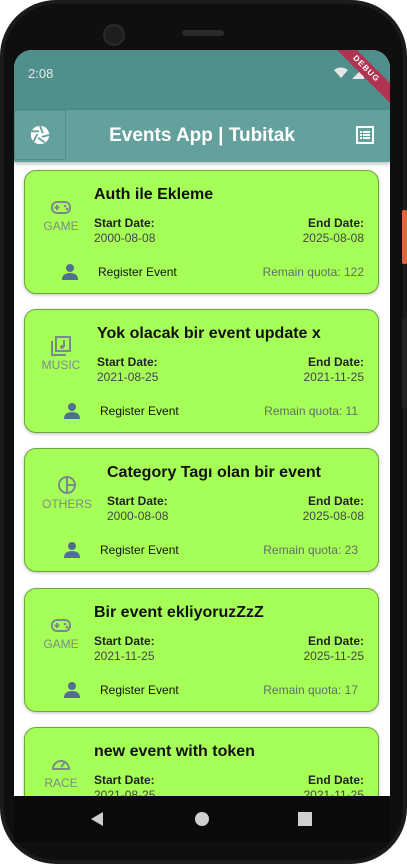  I want to click on wifi-icon, so click(341, 72).